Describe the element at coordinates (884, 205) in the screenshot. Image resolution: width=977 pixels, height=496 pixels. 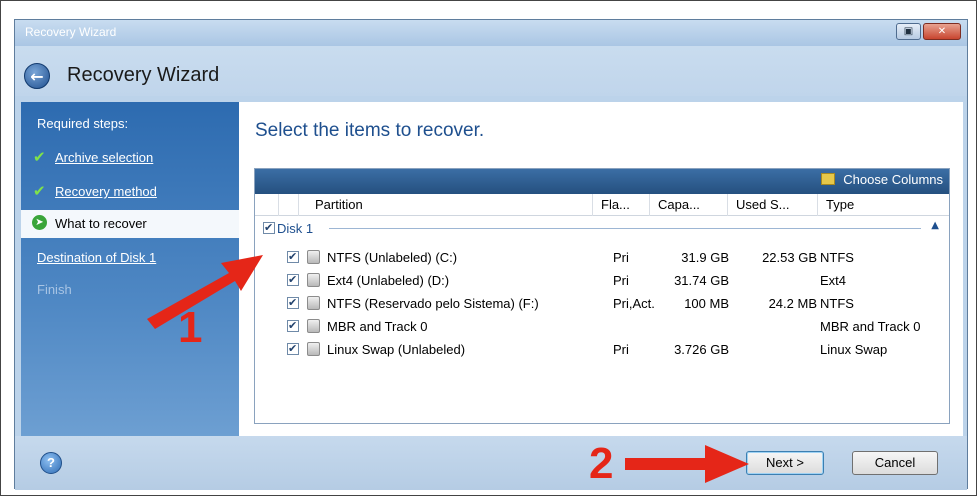
I see `column-header-type: Type` at that location.